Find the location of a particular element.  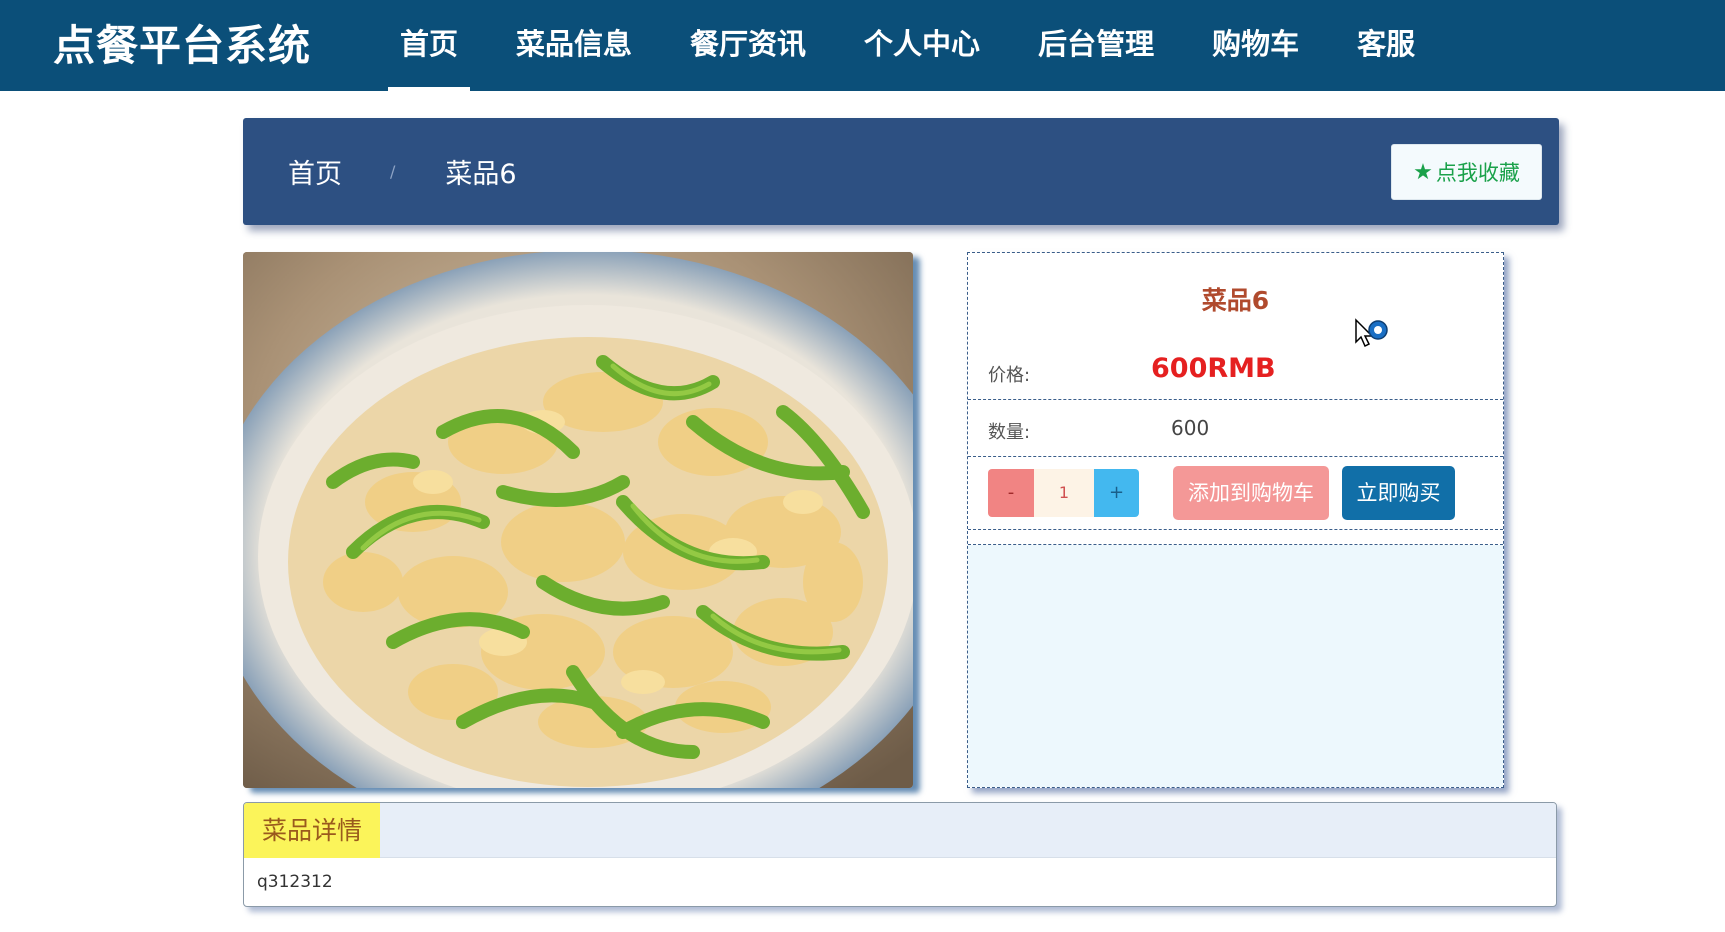

nav-item-profile: 个人中心 is located at coordinates (922, 45).